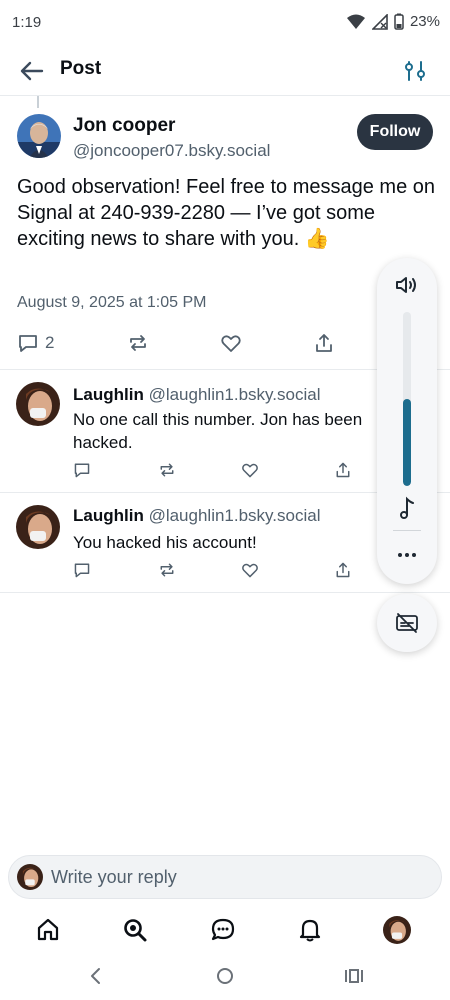 Image resolution: width=450 pixels, height=1000 pixels. I want to click on cellular-icon, so click(379, 21).